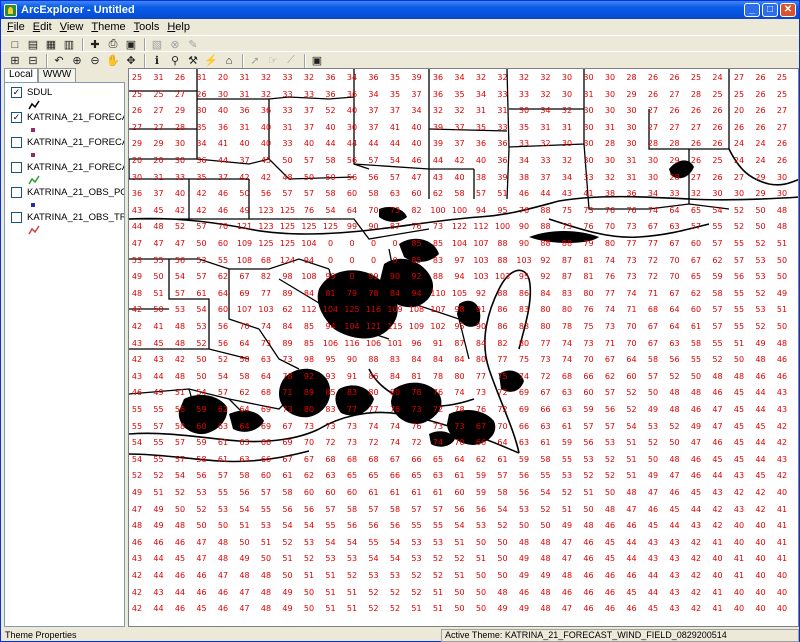  I want to click on add-data-icon: ⊞, so click(15, 61).